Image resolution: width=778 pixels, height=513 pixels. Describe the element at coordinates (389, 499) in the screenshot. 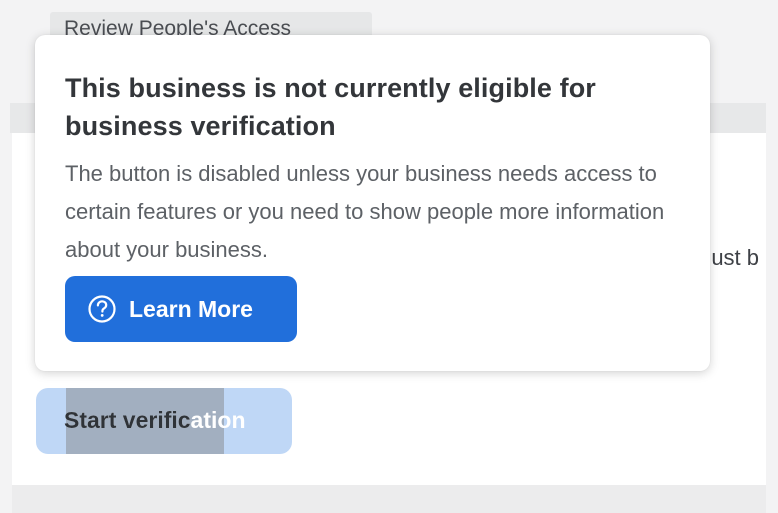

I see `footer-band` at that location.